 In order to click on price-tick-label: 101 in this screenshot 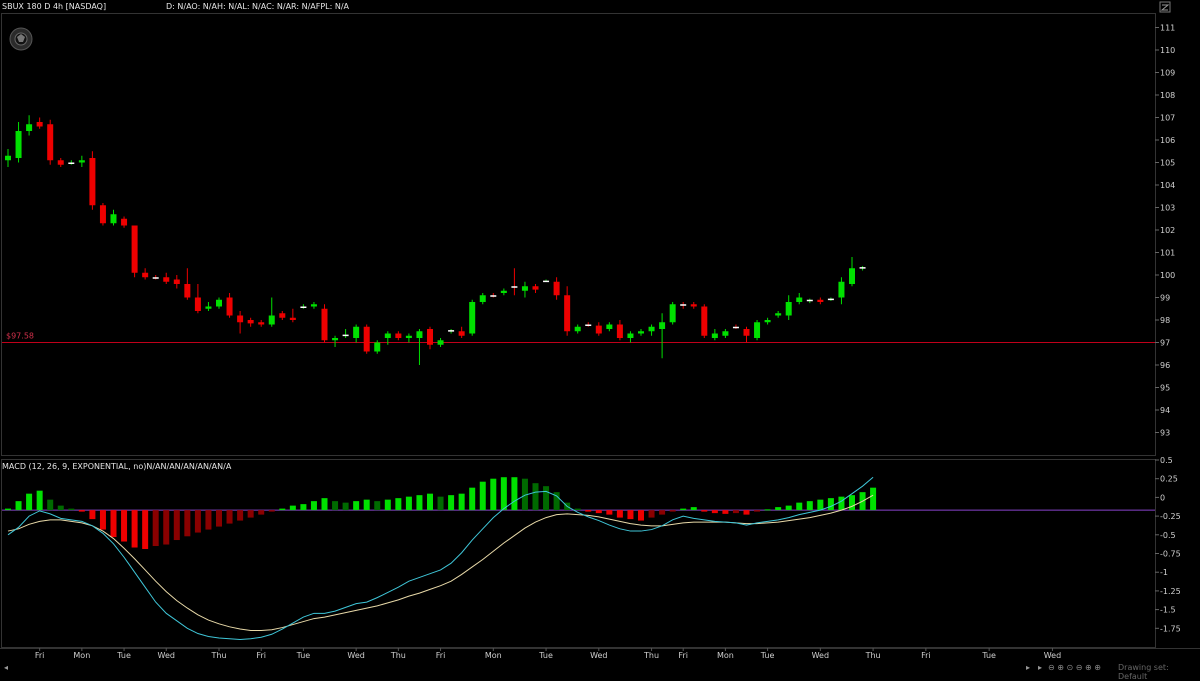, I will do `click(1167, 253)`.